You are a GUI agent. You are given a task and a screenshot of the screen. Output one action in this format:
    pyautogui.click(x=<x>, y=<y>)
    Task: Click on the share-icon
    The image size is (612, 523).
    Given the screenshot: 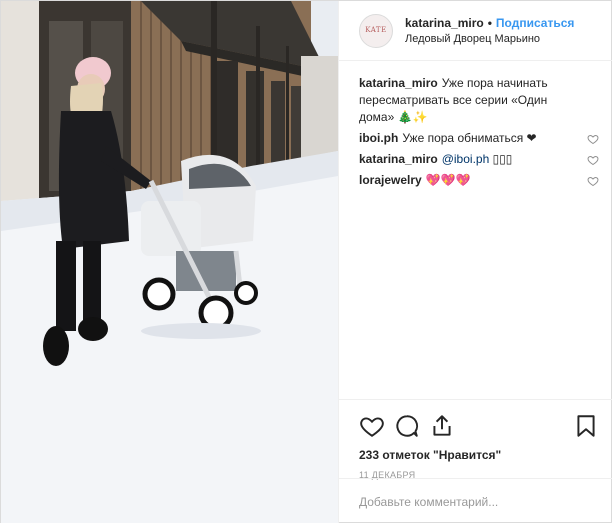 What is the action you would take?
    pyautogui.click(x=442, y=426)
    